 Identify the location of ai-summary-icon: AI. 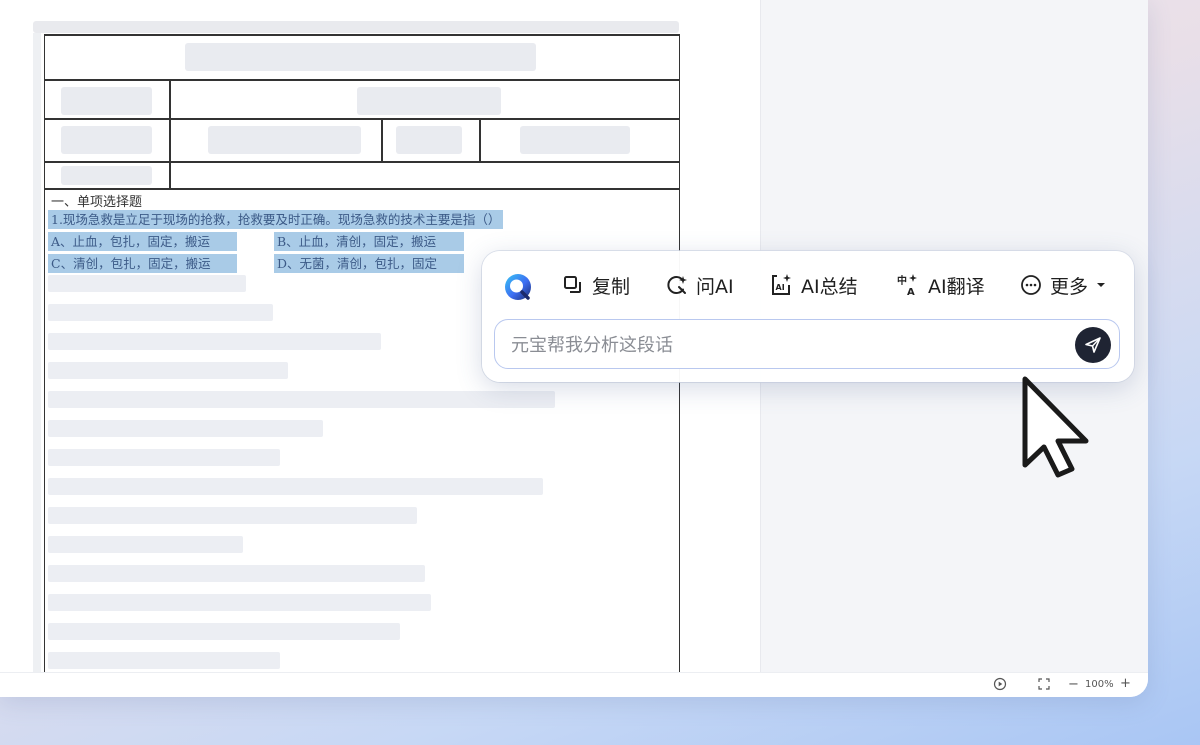
(781, 284).